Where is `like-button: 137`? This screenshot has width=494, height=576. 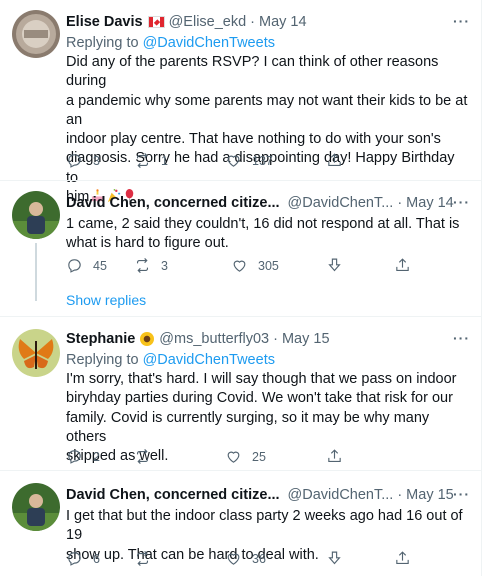 like-button: 137 is located at coordinates (249, 160).